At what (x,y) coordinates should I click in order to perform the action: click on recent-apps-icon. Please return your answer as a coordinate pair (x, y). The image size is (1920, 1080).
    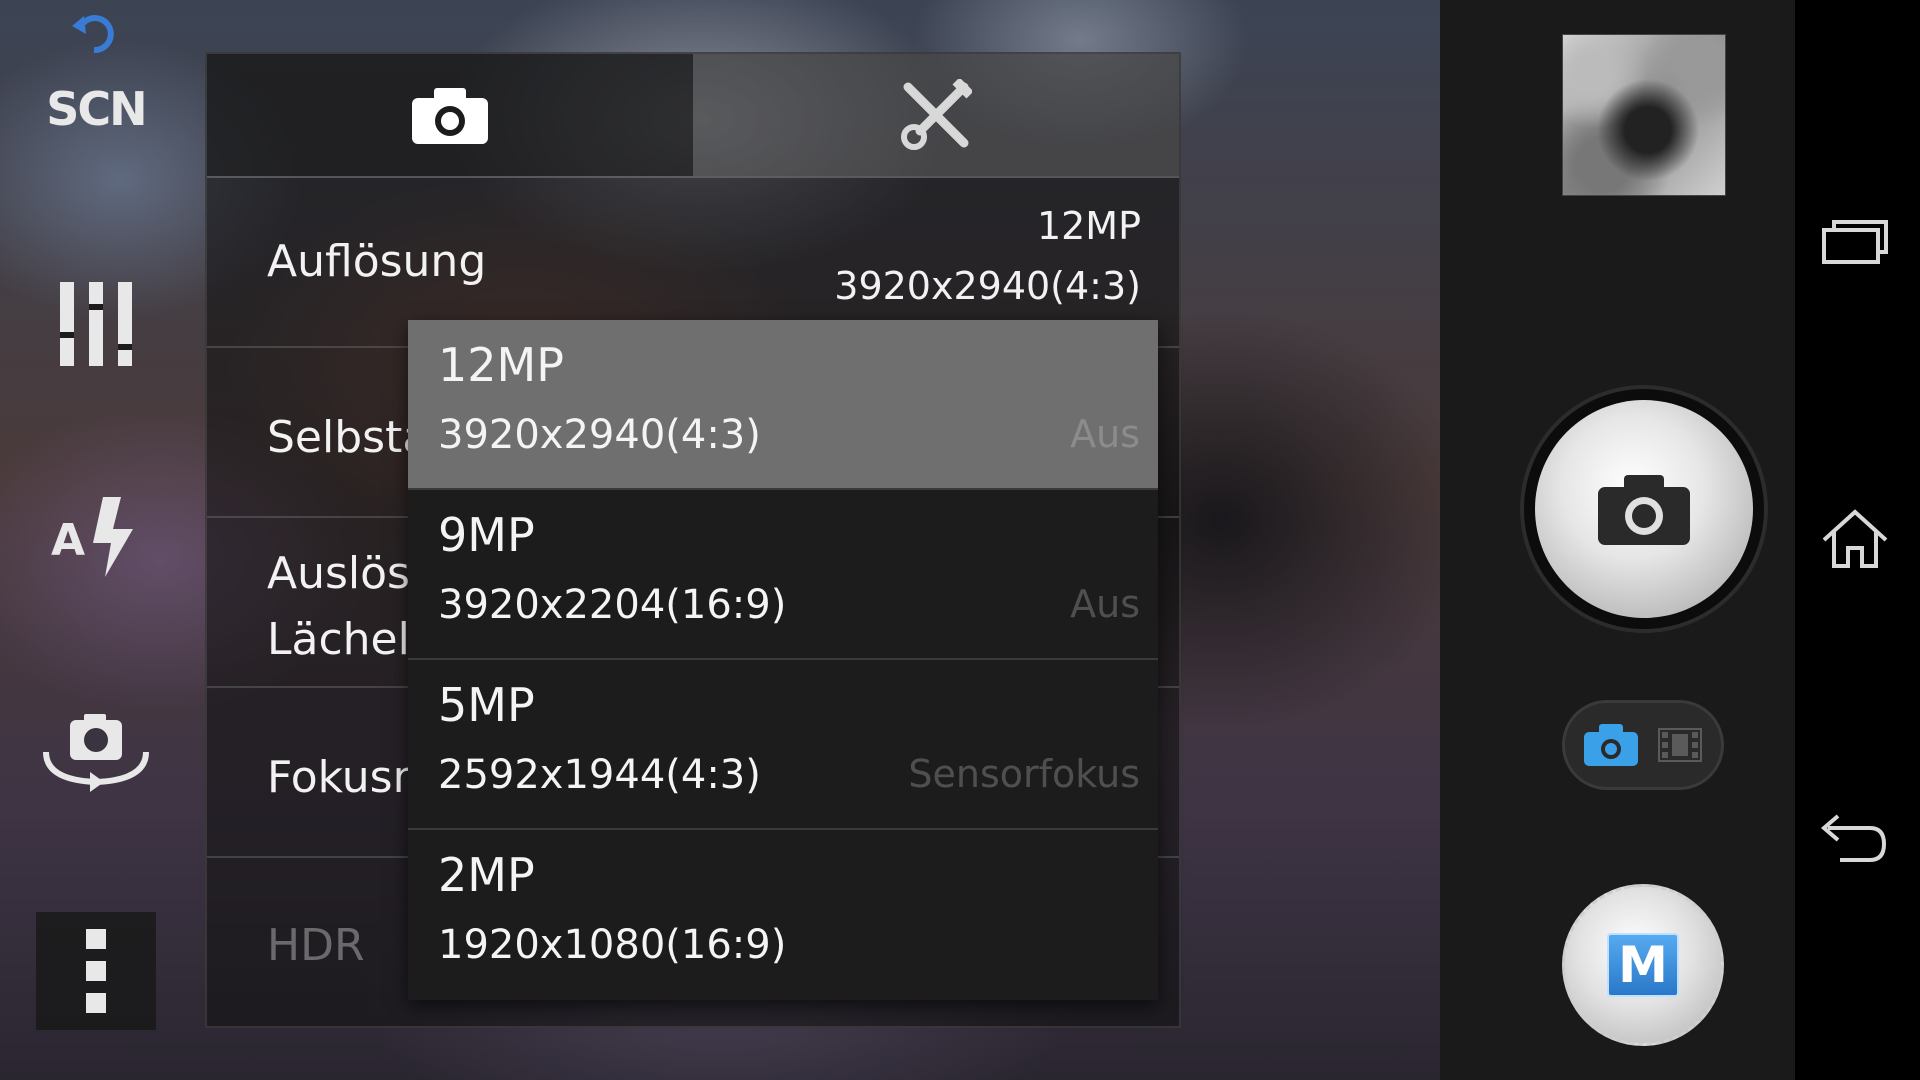
    Looking at the image, I should click on (1855, 242).